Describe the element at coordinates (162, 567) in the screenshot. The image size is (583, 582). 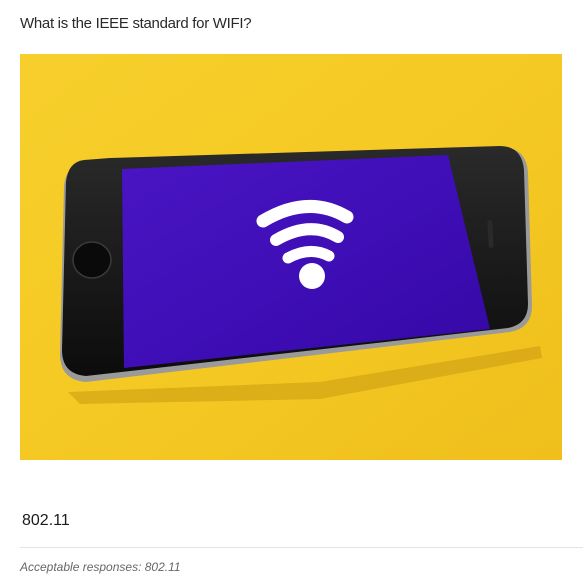
I see `acceptable-responses-value: 802.11` at that location.